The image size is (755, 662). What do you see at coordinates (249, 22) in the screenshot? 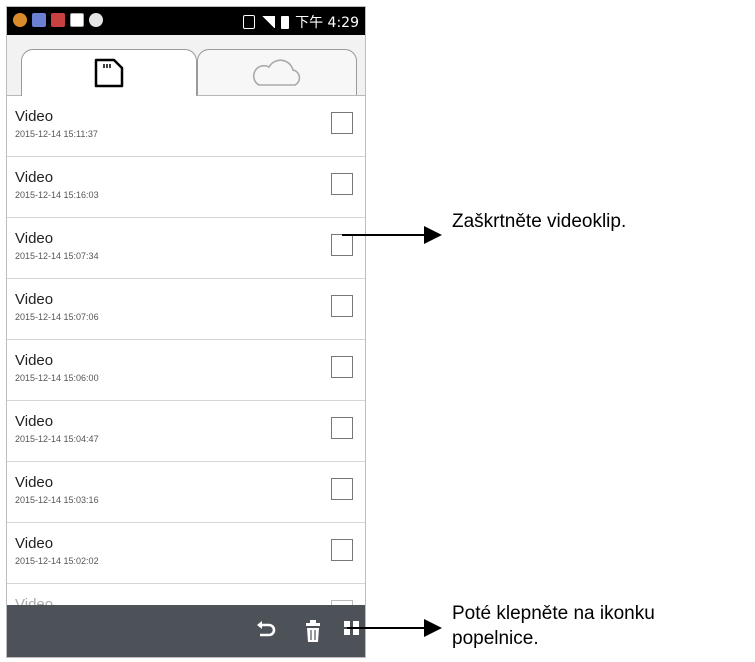
I see `wifi-icon` at bounding box center [249, 22].